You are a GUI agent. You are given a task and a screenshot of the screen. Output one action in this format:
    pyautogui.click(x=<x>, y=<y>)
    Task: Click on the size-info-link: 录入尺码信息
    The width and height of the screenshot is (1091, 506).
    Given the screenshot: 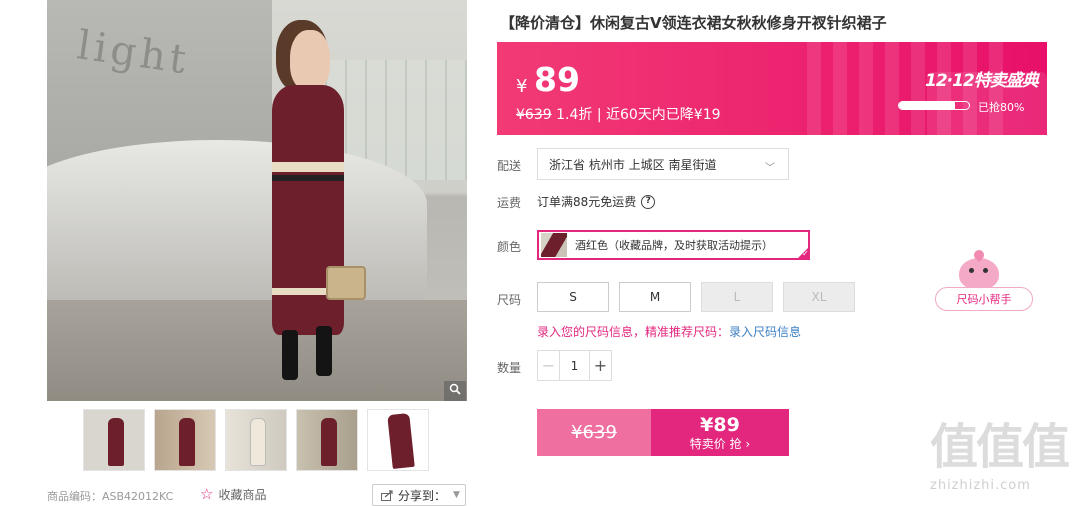 What is the action you would take?
    pyautogui.click(x=765, y=332)
    